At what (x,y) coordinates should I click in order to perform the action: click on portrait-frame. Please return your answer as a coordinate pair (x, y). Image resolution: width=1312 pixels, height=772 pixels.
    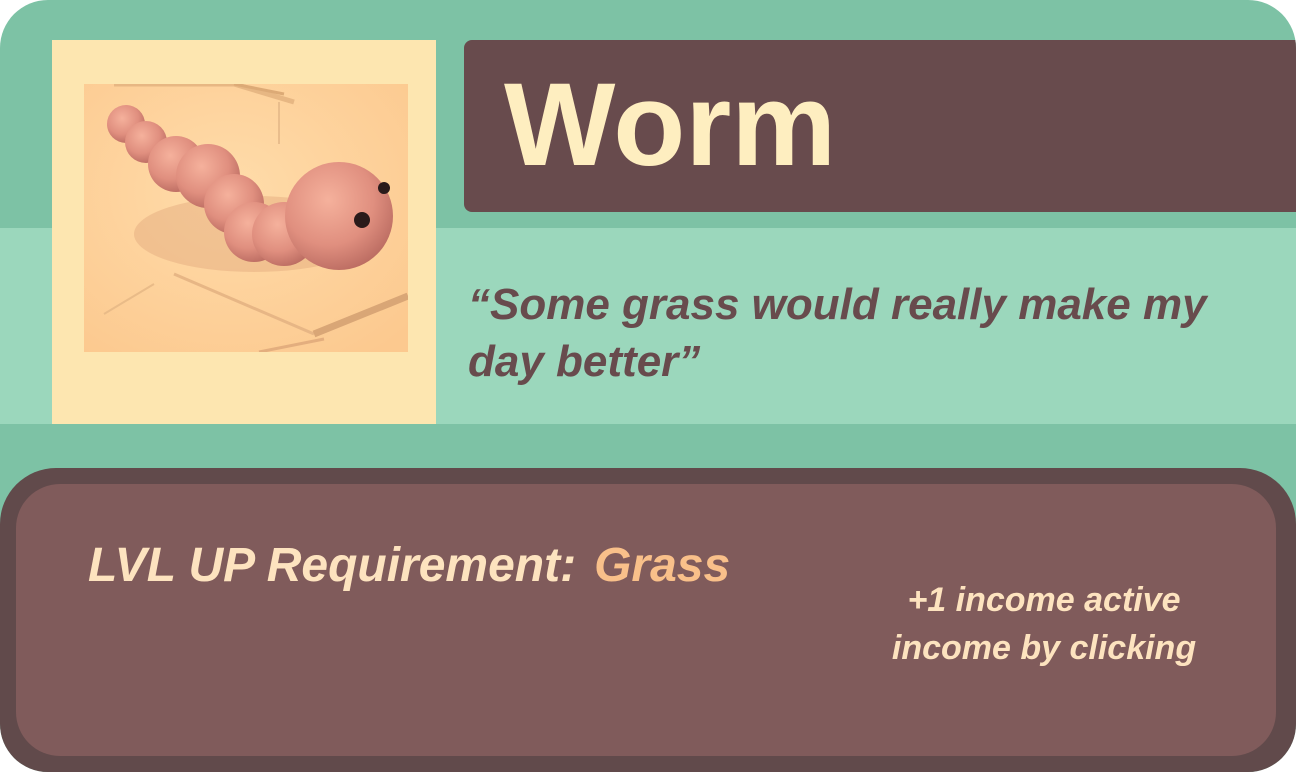
    Looking at the image, I should click on (244, 232).